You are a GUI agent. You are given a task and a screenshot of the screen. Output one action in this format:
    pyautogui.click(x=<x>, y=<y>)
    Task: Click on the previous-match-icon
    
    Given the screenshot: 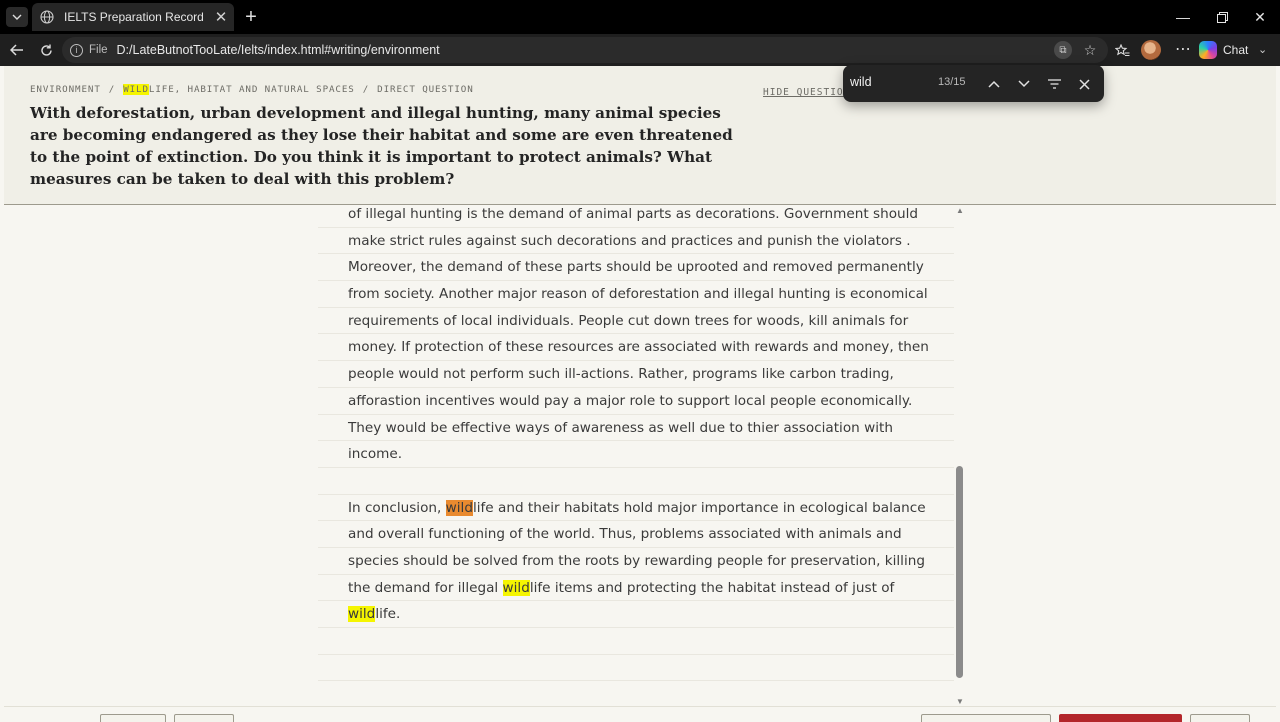 What is the action you would take?
    pyautogui.click(x=994, y=84)
    